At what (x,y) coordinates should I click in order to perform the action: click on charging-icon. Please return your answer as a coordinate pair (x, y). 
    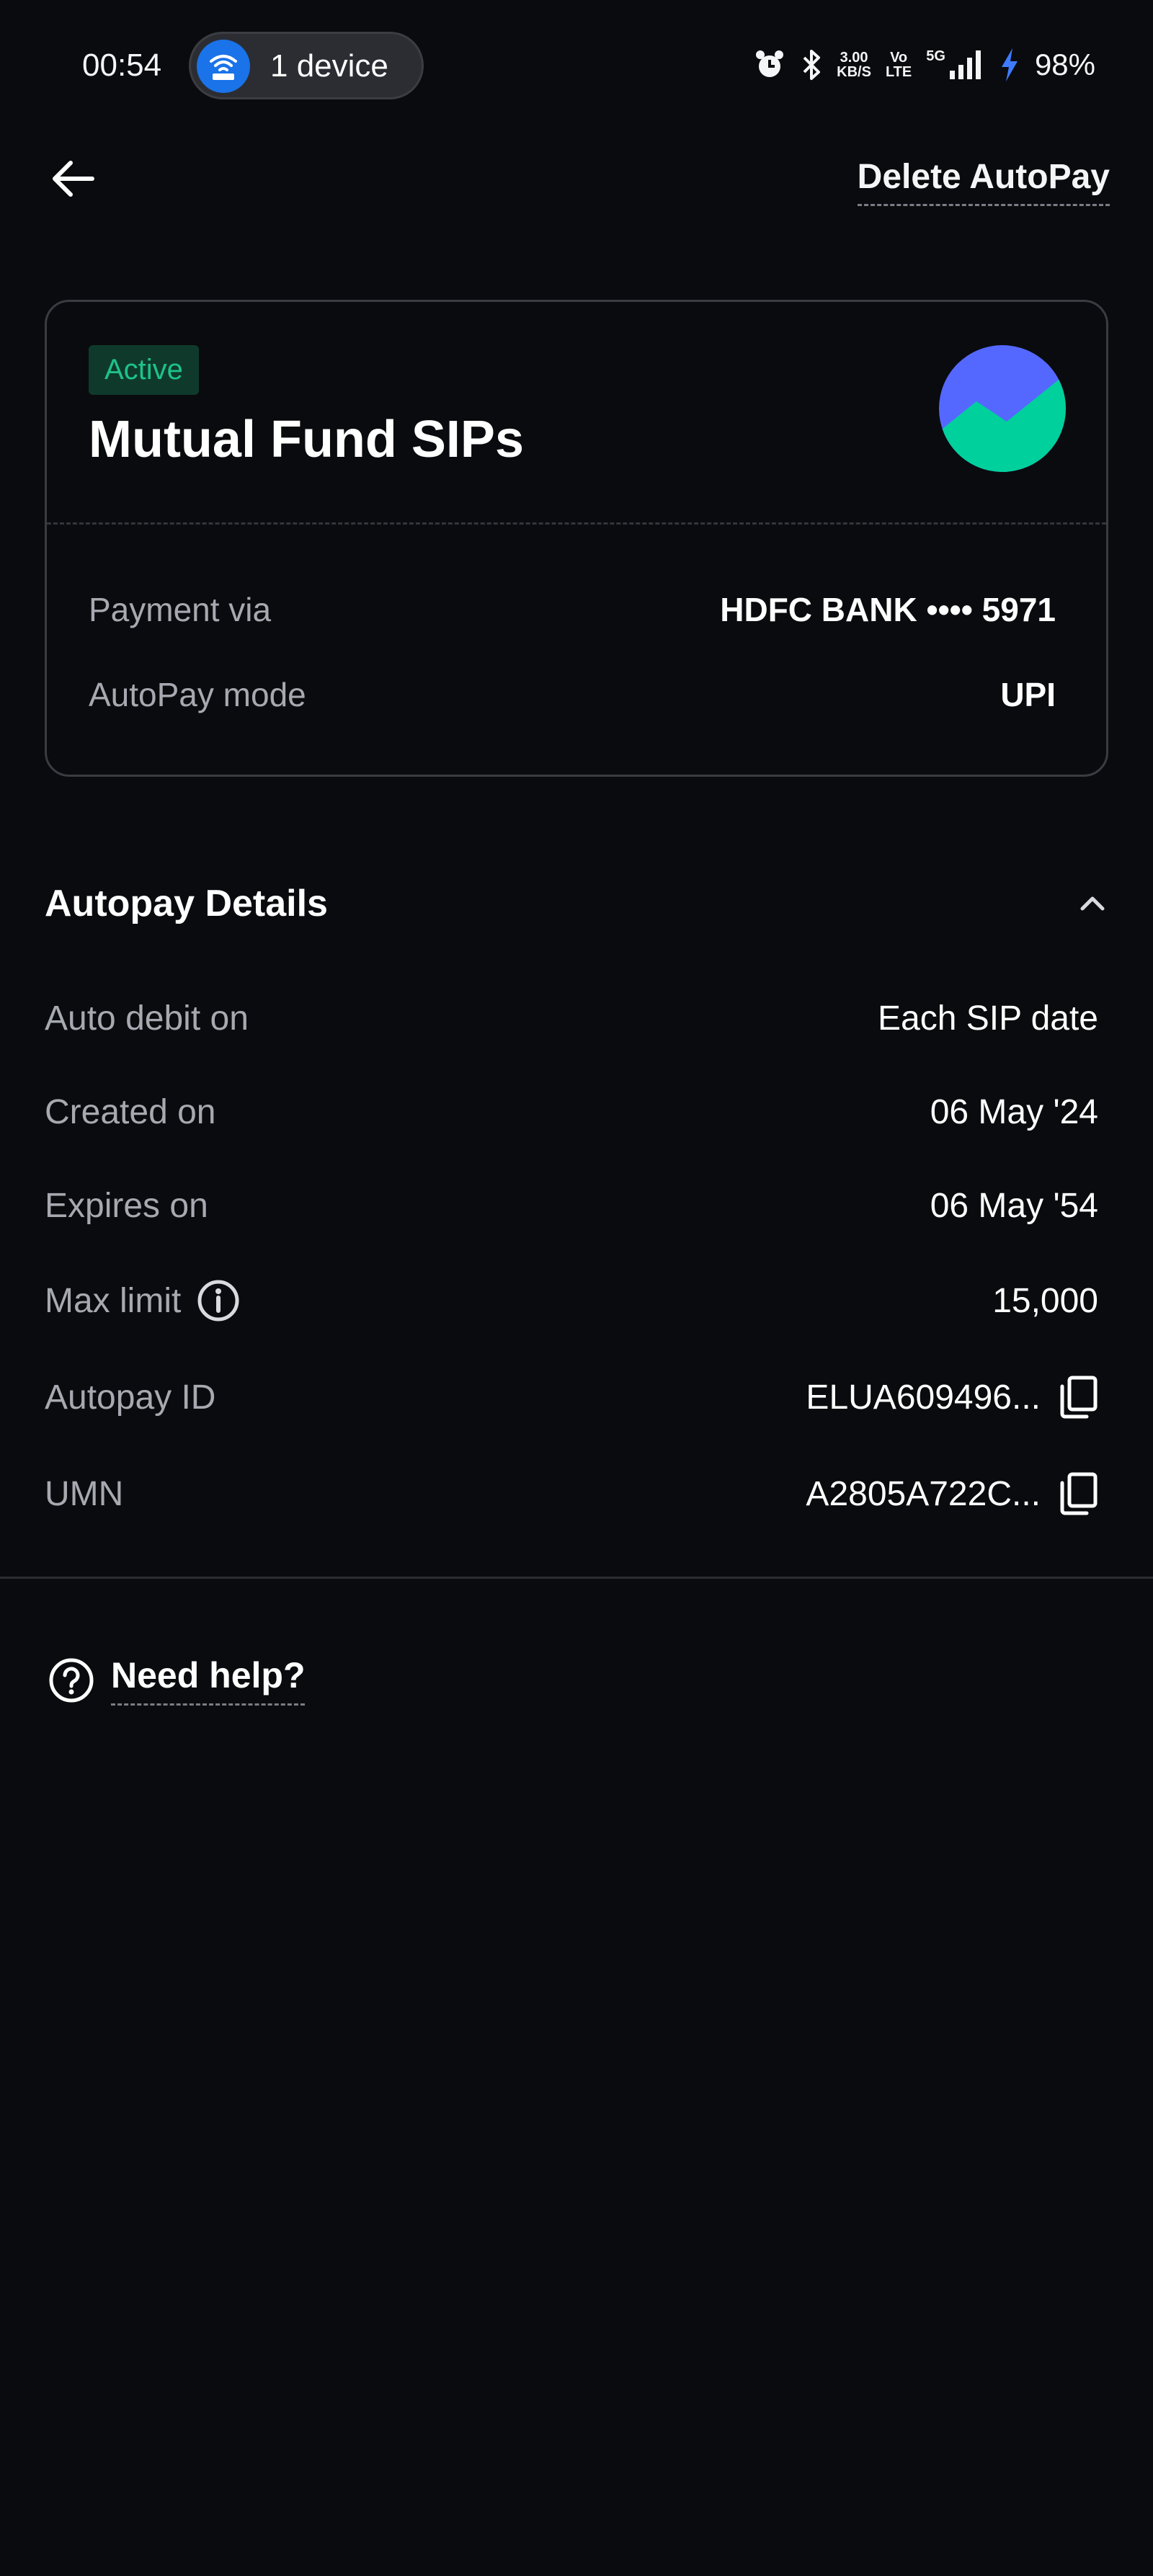
    Looking at the image, I should click on (1009, 64).